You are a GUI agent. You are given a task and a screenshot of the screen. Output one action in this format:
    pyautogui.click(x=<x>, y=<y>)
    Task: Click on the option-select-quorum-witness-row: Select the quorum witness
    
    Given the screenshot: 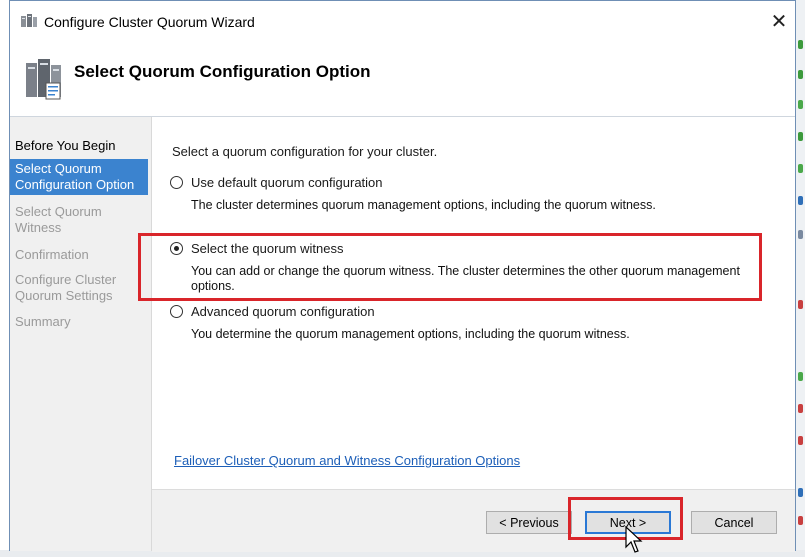 What is the action you would take?
    pyautogui.click(x=470, y=250)
    